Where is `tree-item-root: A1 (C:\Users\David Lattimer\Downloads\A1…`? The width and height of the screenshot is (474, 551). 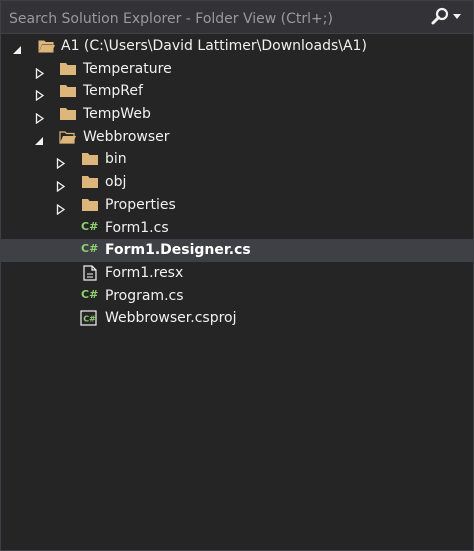
tree-item-root: A1 (C:\Users\David Lattimer\Downloads\A1… is located at coordinates (237, 46).